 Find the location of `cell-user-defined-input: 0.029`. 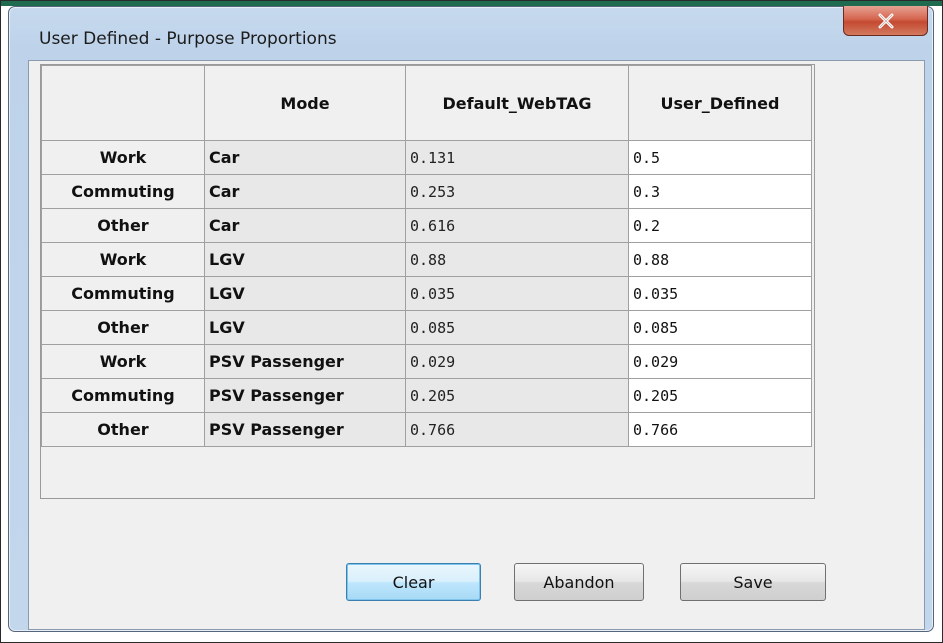

cell-user-defined-input: 0.029 is located at coordinates (720, 361).